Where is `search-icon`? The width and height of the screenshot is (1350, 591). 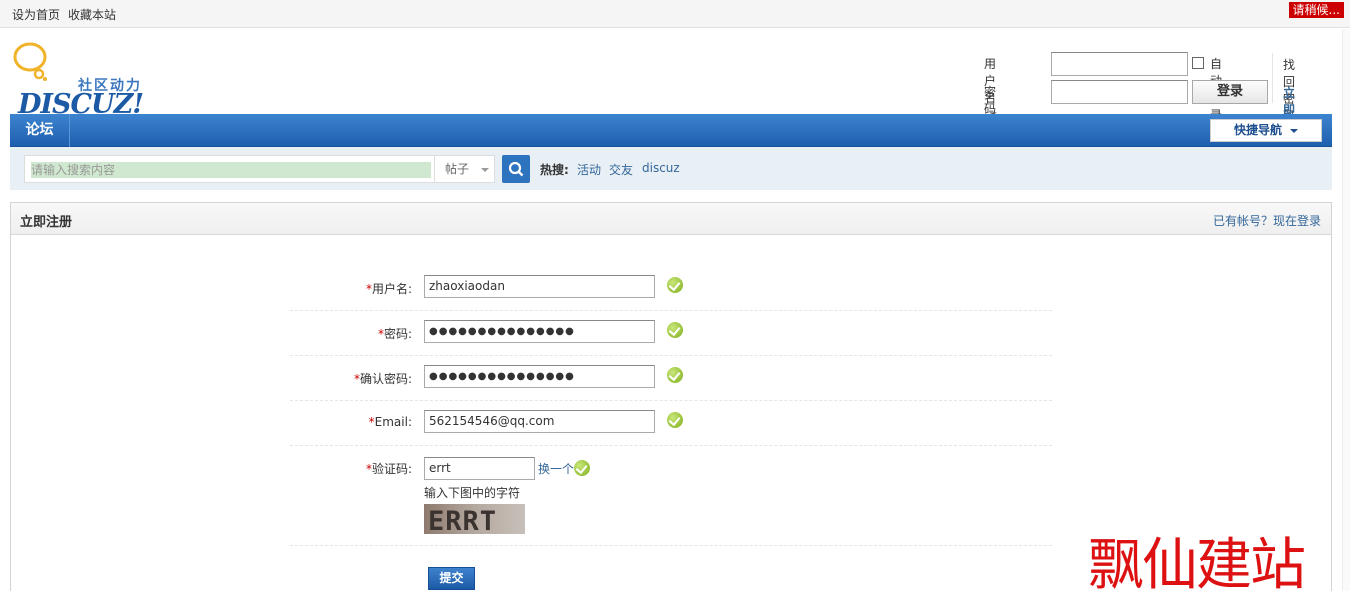
search-icon is located at coordinates (516, 169).